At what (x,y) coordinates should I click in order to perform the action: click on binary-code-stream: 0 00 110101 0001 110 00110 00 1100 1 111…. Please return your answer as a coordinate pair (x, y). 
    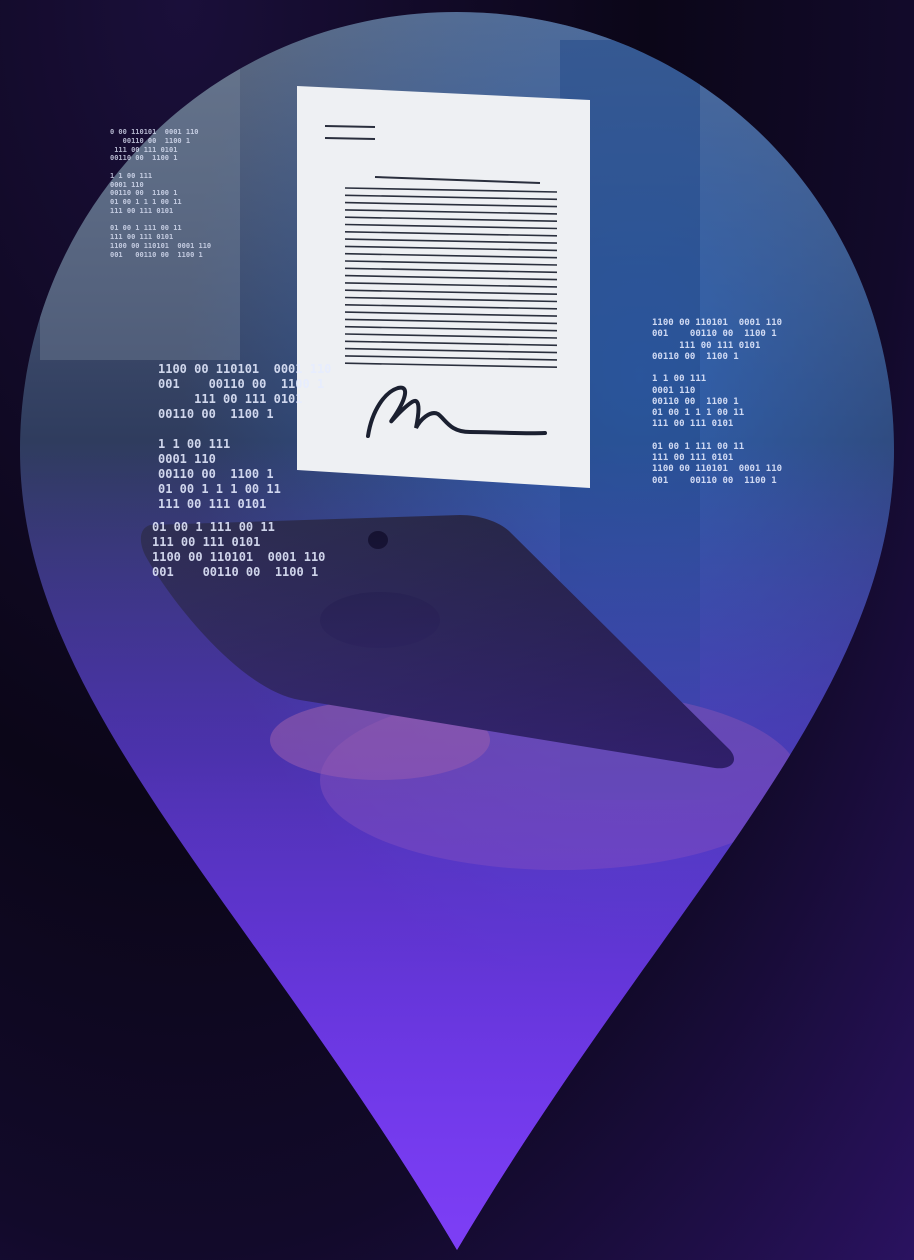
    Looking at the image, I should click on (161, 193).